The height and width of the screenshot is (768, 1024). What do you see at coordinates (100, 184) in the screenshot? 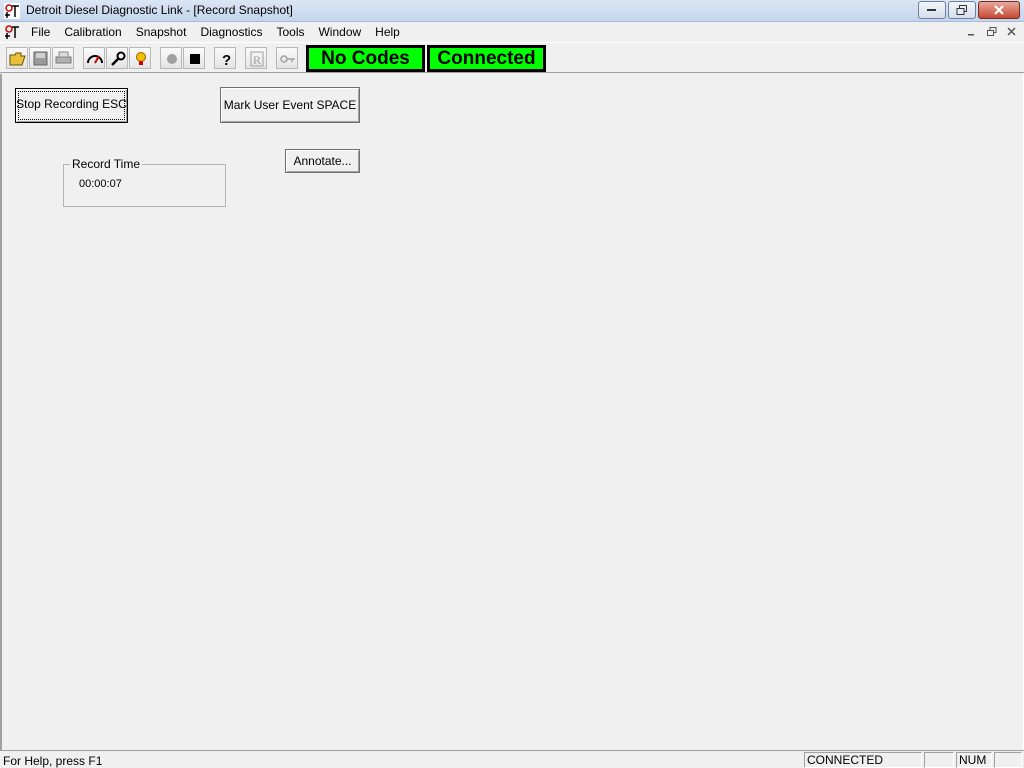
I see `record-time-value: 00:00:07` at bounding box center [100, 184].